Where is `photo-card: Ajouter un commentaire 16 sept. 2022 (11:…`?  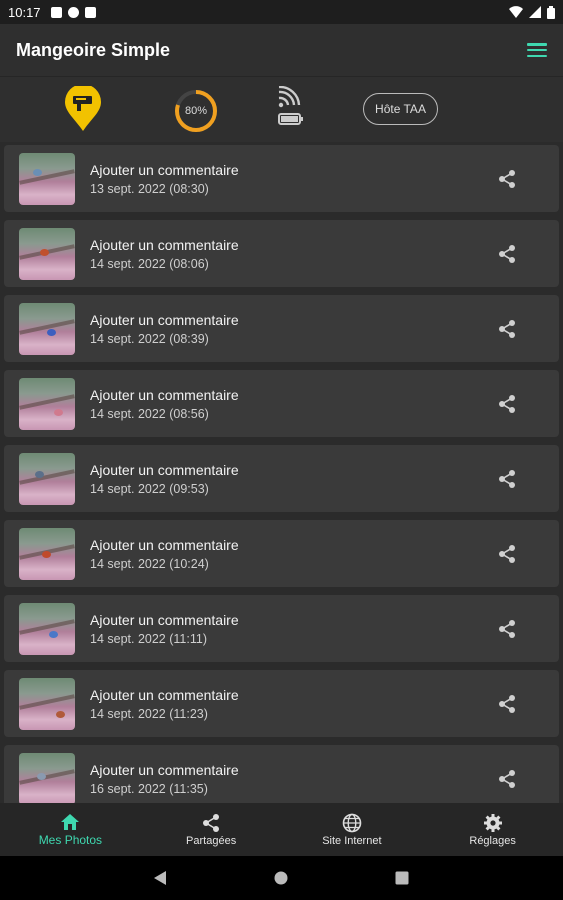
photo-card: Ajouter un commentaire 16 sept. 2022 (11:… is located at coordinates (281, 774).